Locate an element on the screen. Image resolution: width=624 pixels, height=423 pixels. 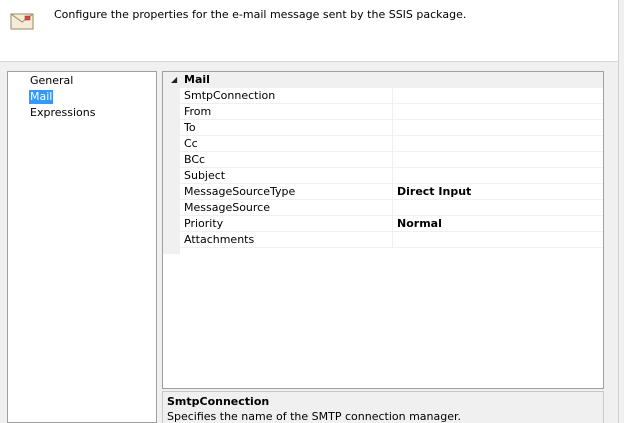
property-row-messagesource: MessageSource is located at coordinates (391, 208).